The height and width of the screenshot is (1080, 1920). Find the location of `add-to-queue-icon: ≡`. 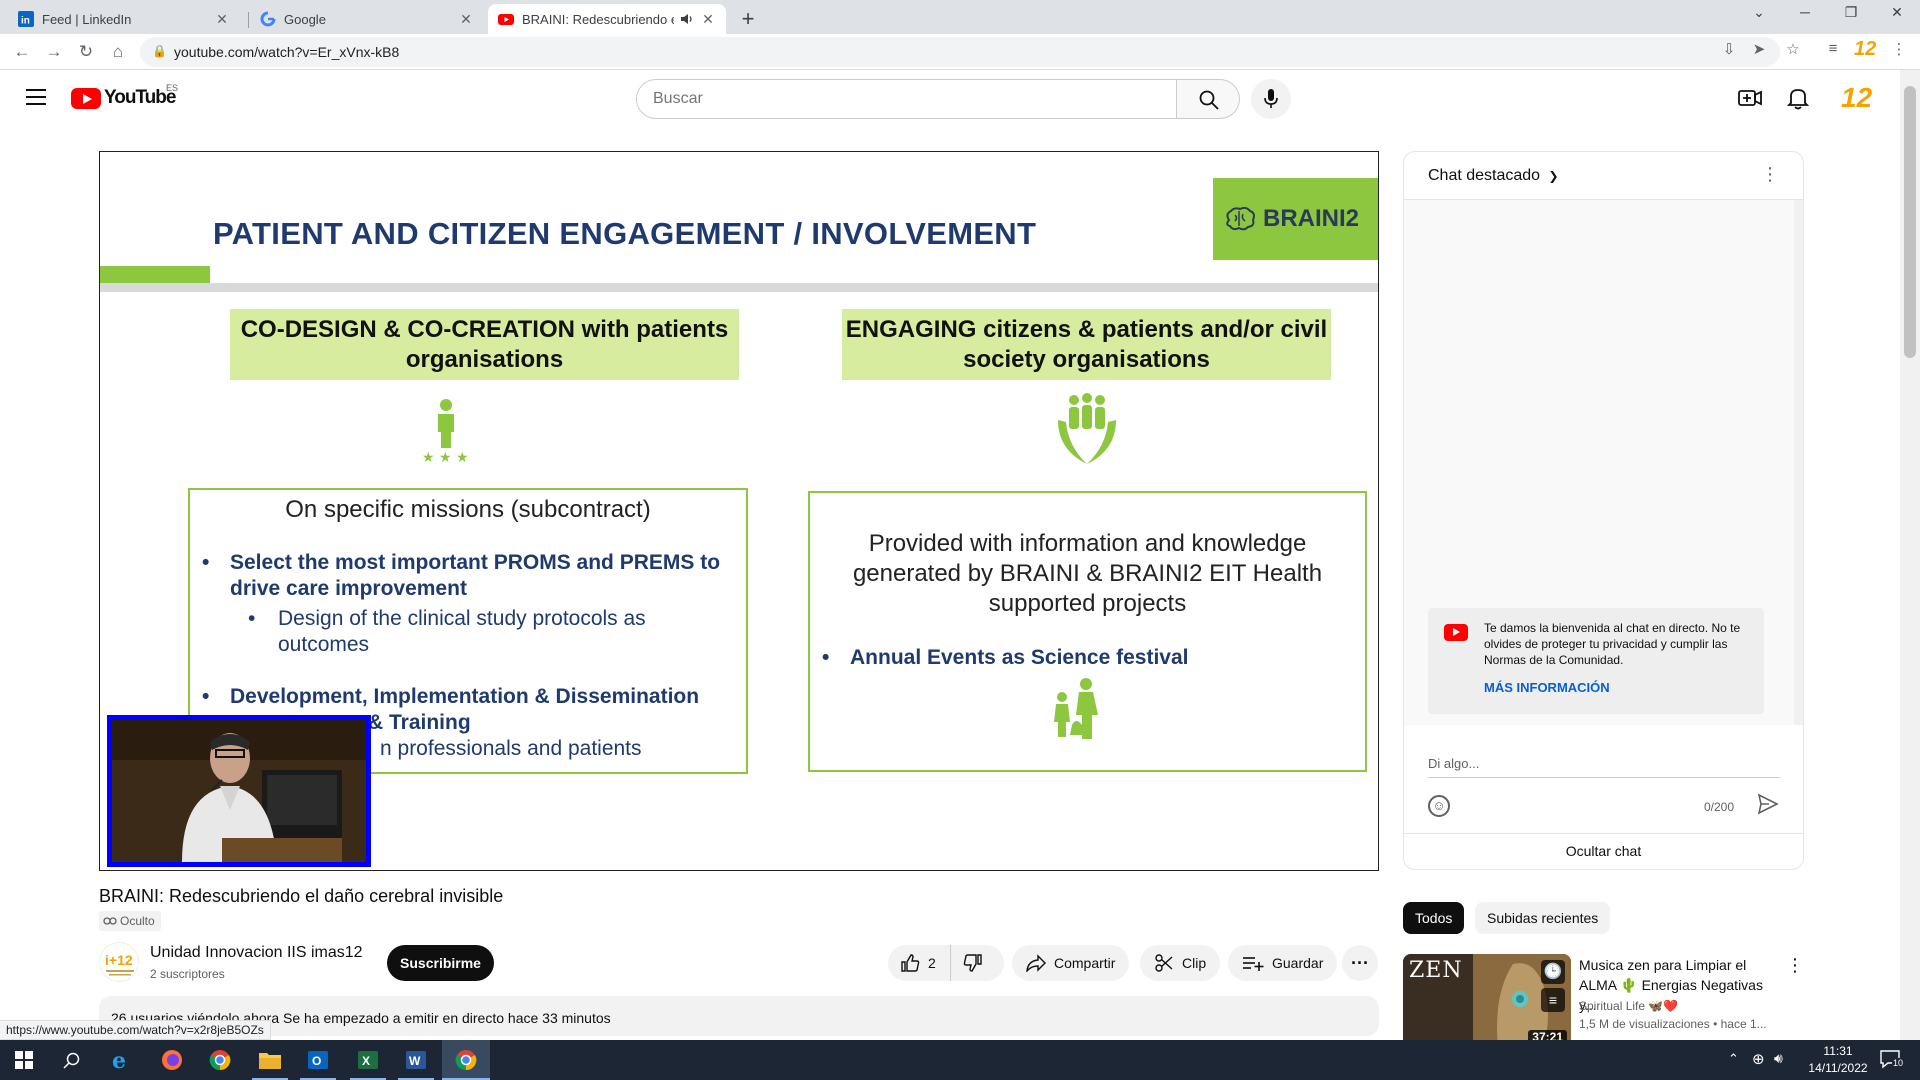

add-to-queue-icon: ≡ is located at coordinates (1553, 1000).